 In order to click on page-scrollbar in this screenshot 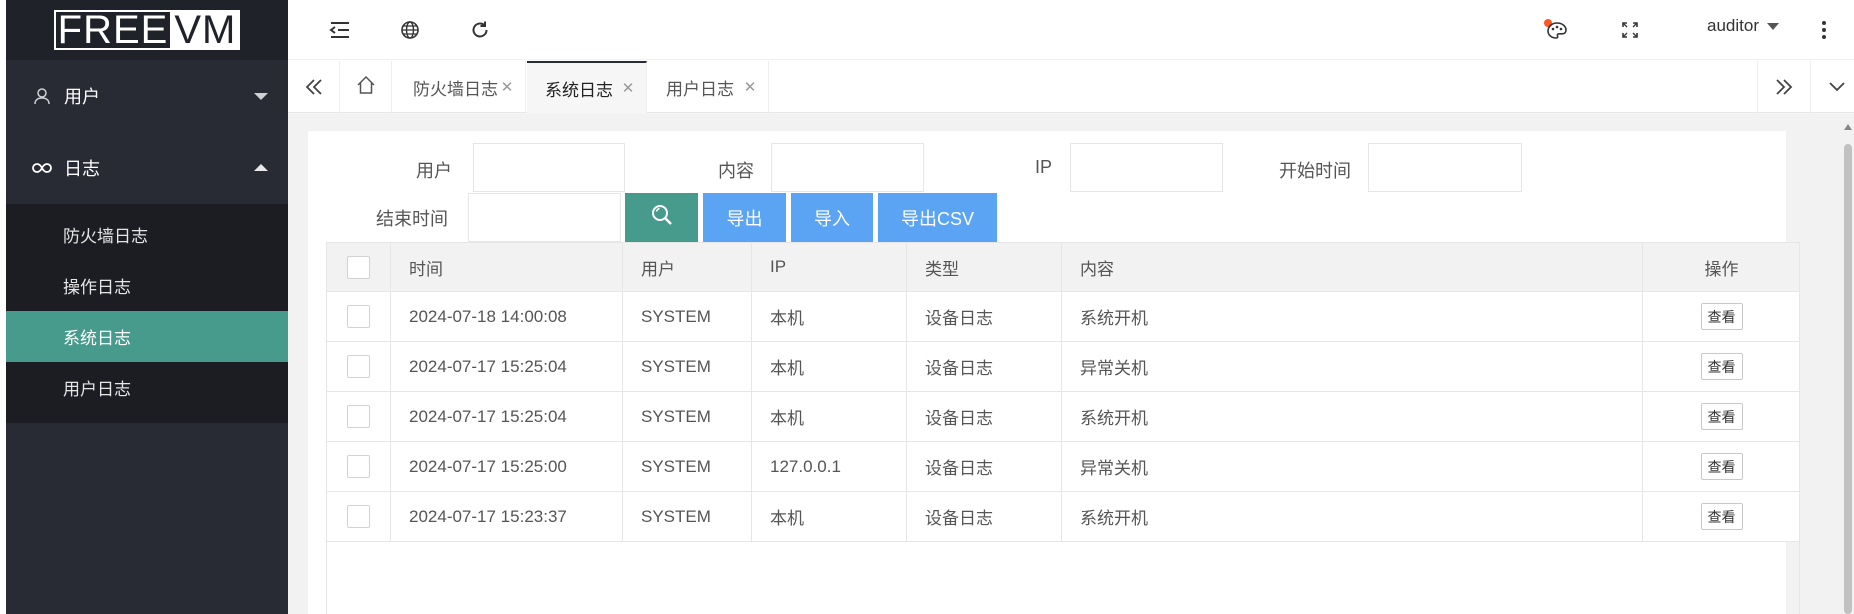, I will do `click(1848, 364)`.